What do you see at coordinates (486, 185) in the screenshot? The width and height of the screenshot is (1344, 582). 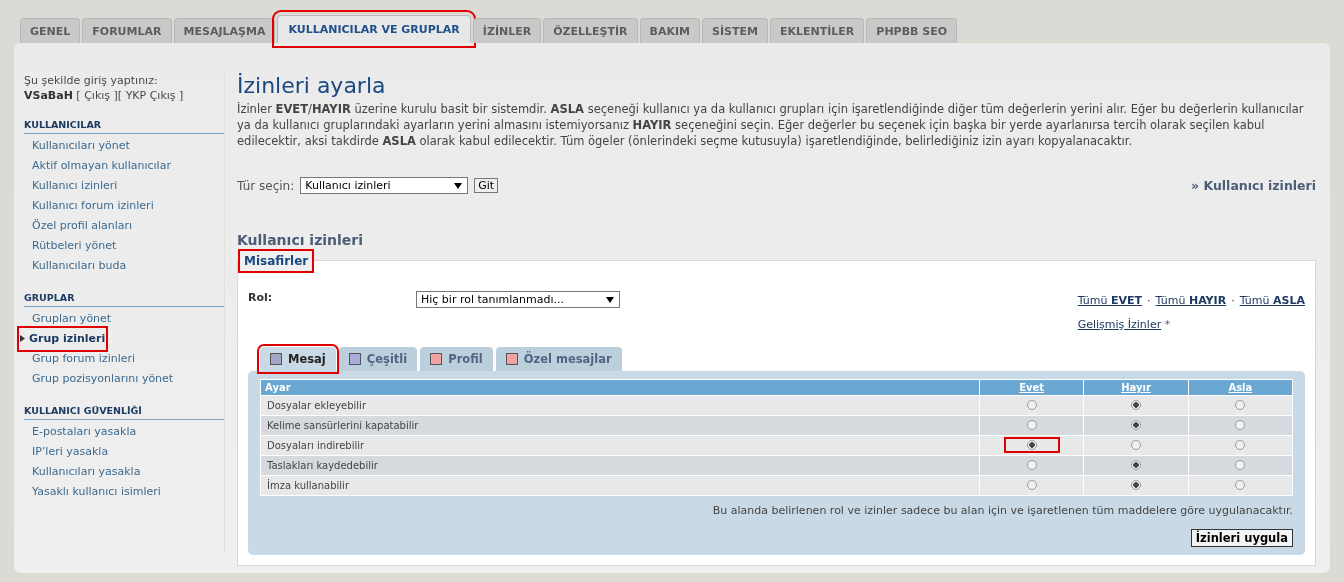 I see `go-button: Git` at bounding box center [486, 185].